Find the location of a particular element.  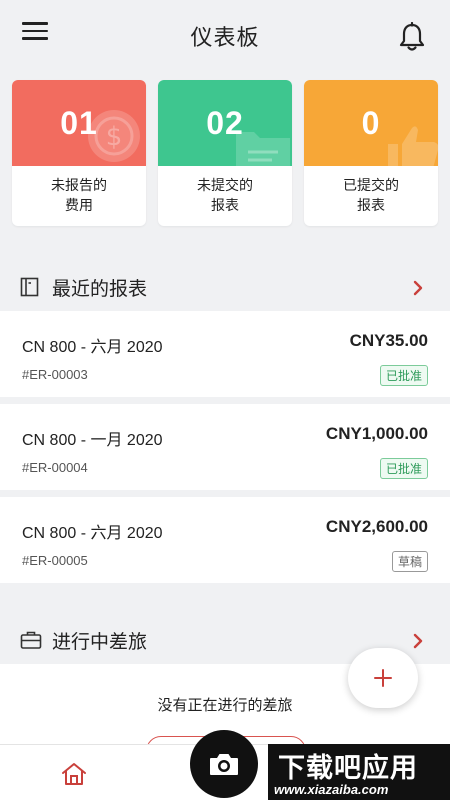

card-unsubmitted-reports: 02 未提交的 报表 is located at coordinates (225, 153).